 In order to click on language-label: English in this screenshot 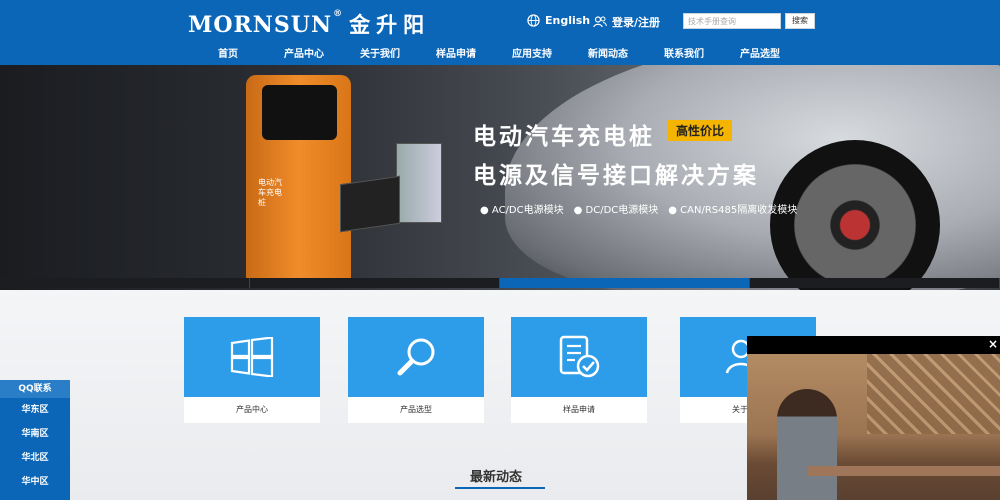, I will do `click(568, 20)`.